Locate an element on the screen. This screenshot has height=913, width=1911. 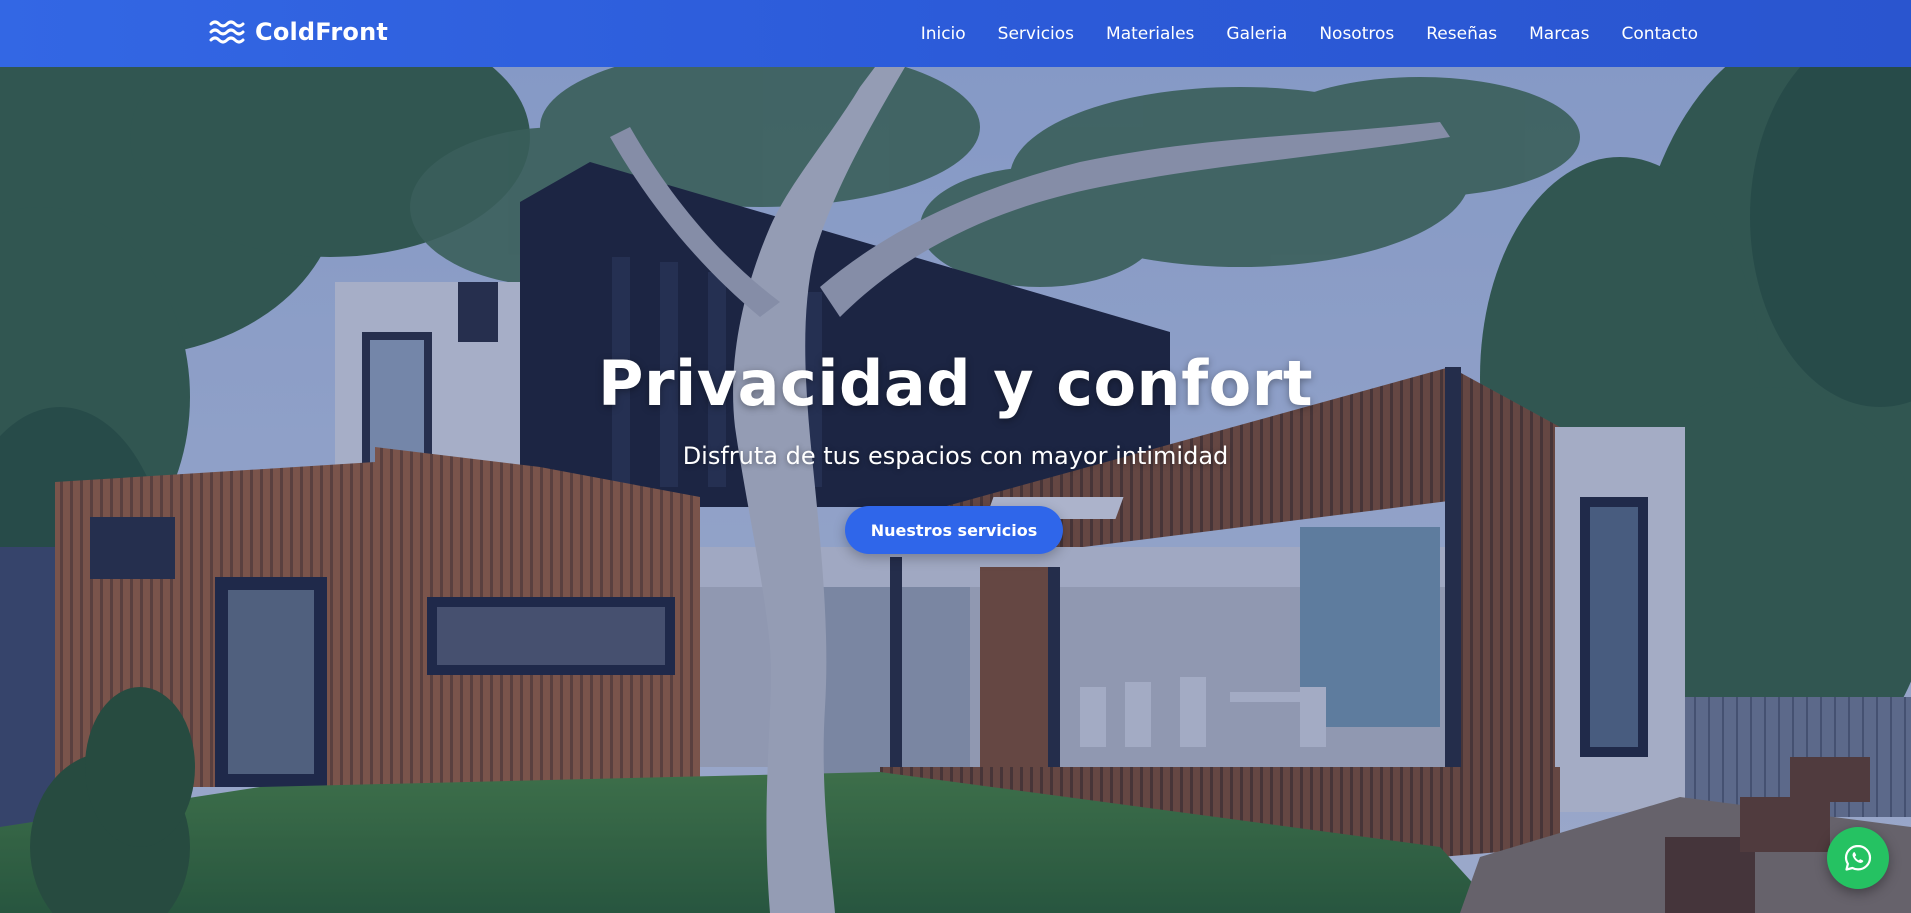
brand-name: ColdFront is located at coordinates (322, 32).